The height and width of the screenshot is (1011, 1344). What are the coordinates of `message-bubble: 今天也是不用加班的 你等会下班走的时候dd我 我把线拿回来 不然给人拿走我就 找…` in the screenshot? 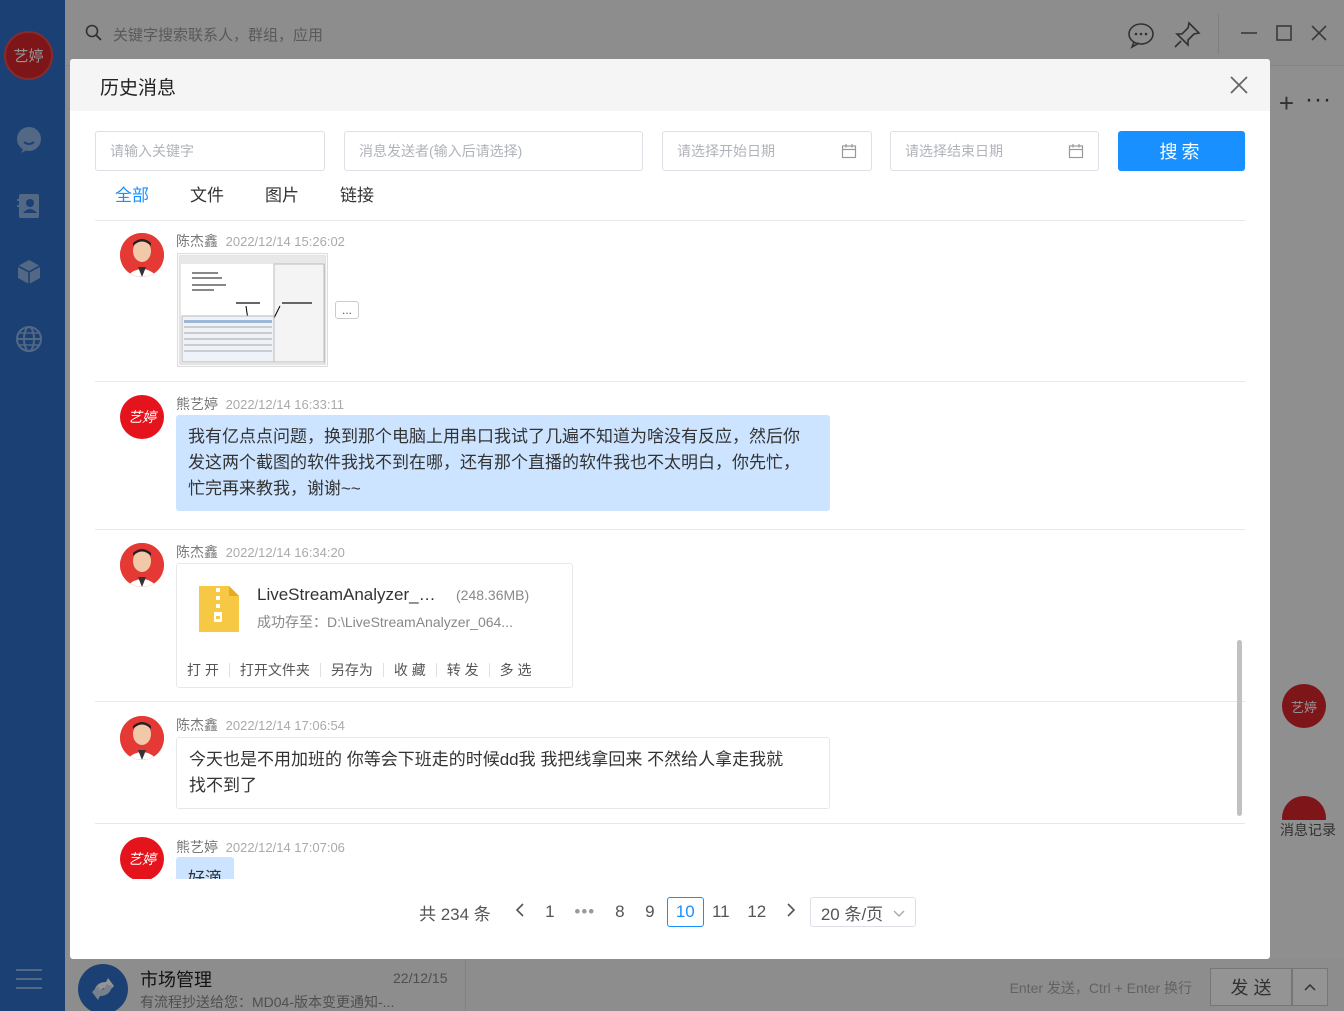 It's located at (503, 773).